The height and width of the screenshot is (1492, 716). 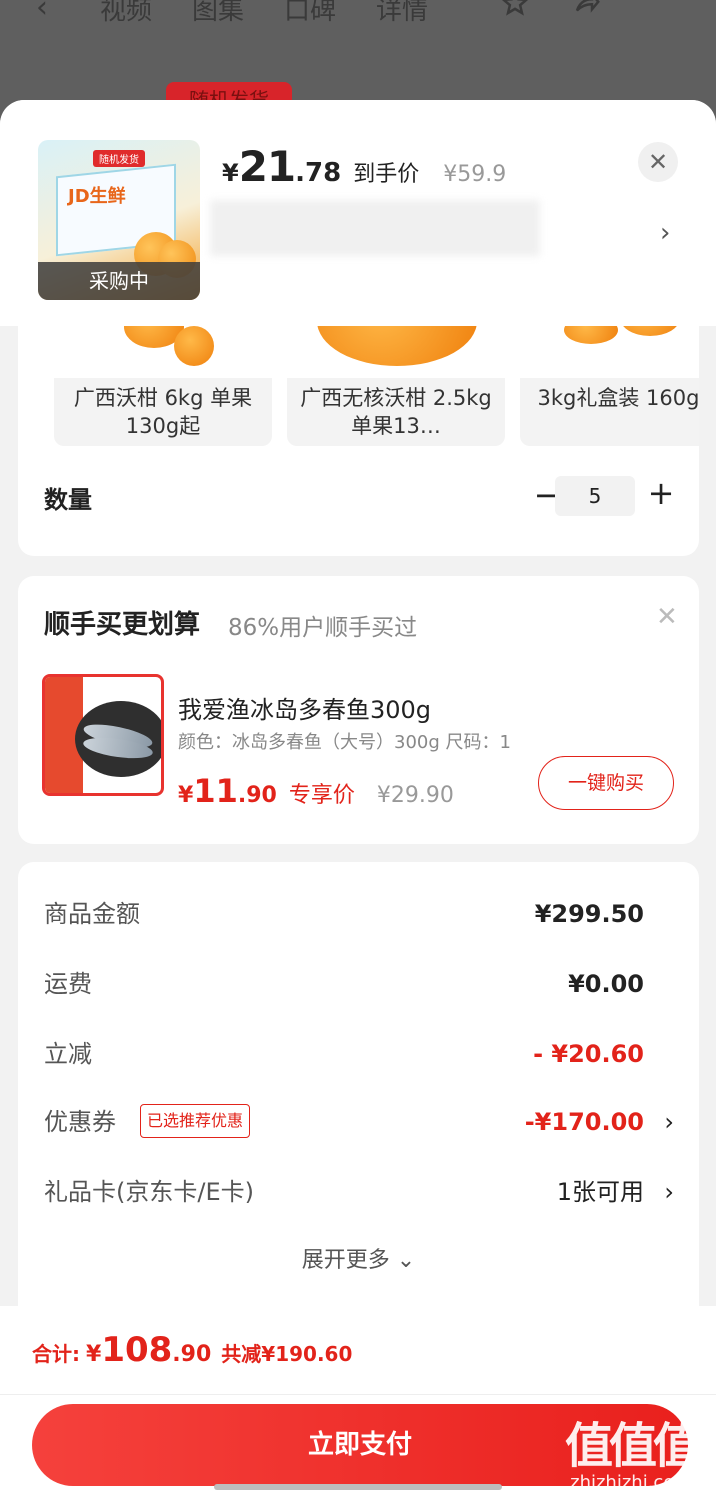 I want to click on bg-tab-gallery: 图集, so click(x=218, y=13).